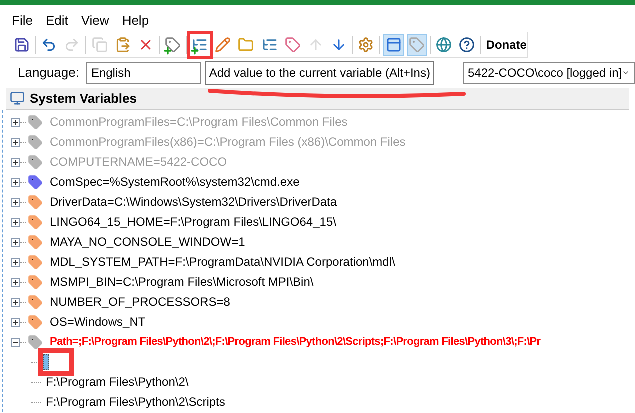  I want to click on window-info-icon, so click(394, 44).